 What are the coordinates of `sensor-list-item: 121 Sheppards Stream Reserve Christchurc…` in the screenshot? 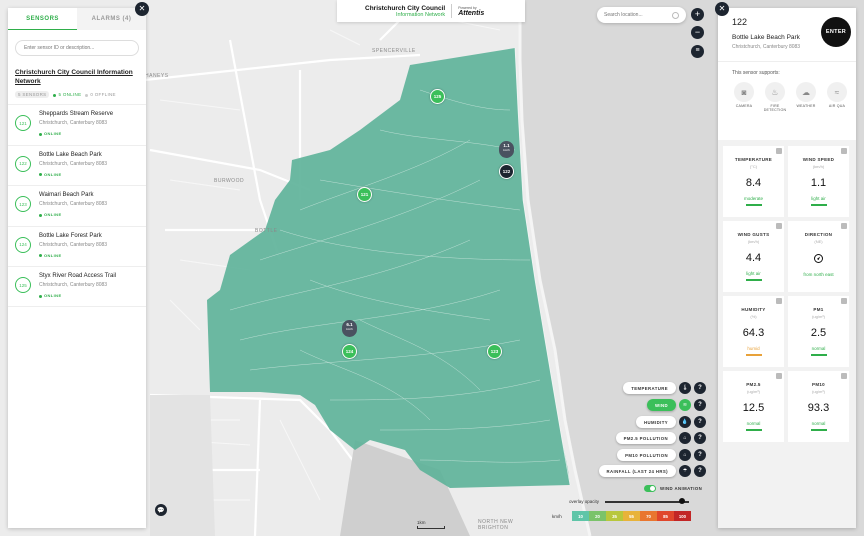 It's located at (77, 124).